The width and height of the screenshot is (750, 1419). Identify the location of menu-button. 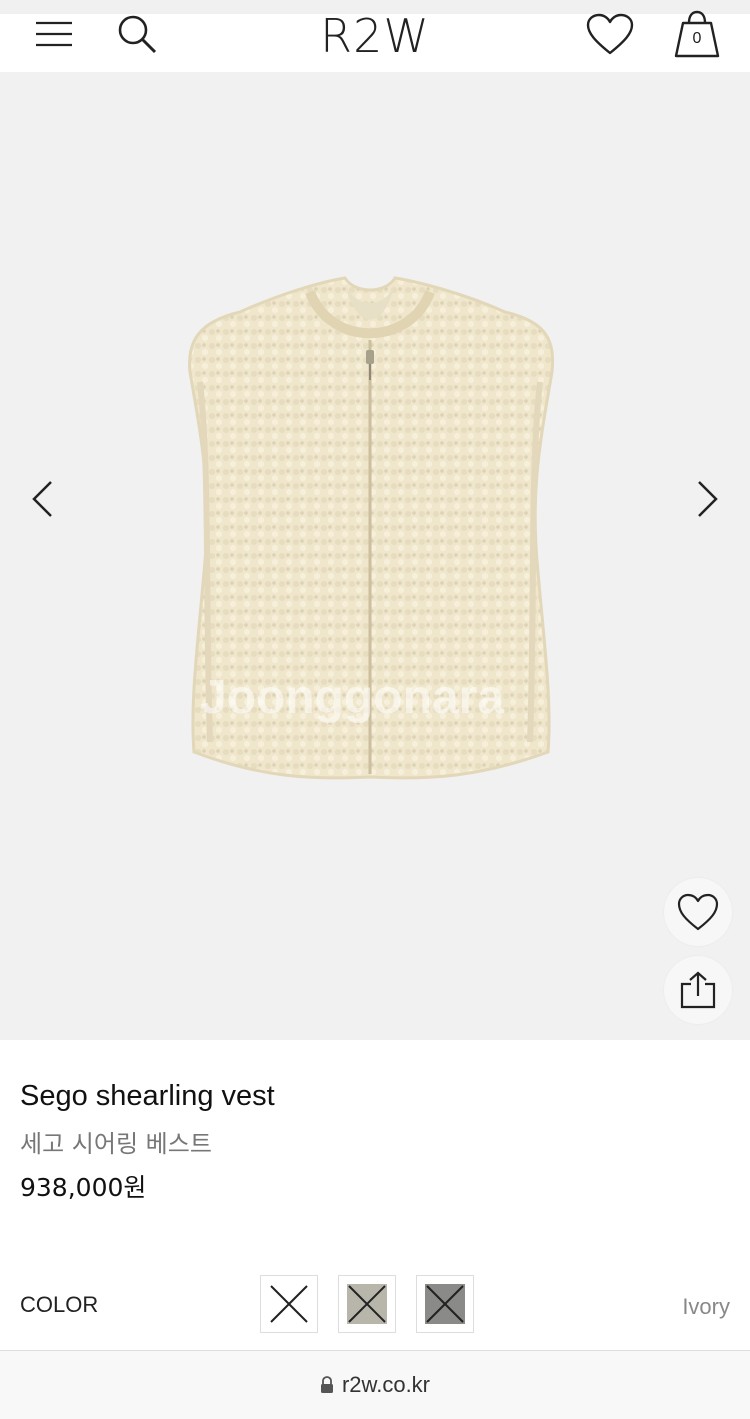
(54, 34).